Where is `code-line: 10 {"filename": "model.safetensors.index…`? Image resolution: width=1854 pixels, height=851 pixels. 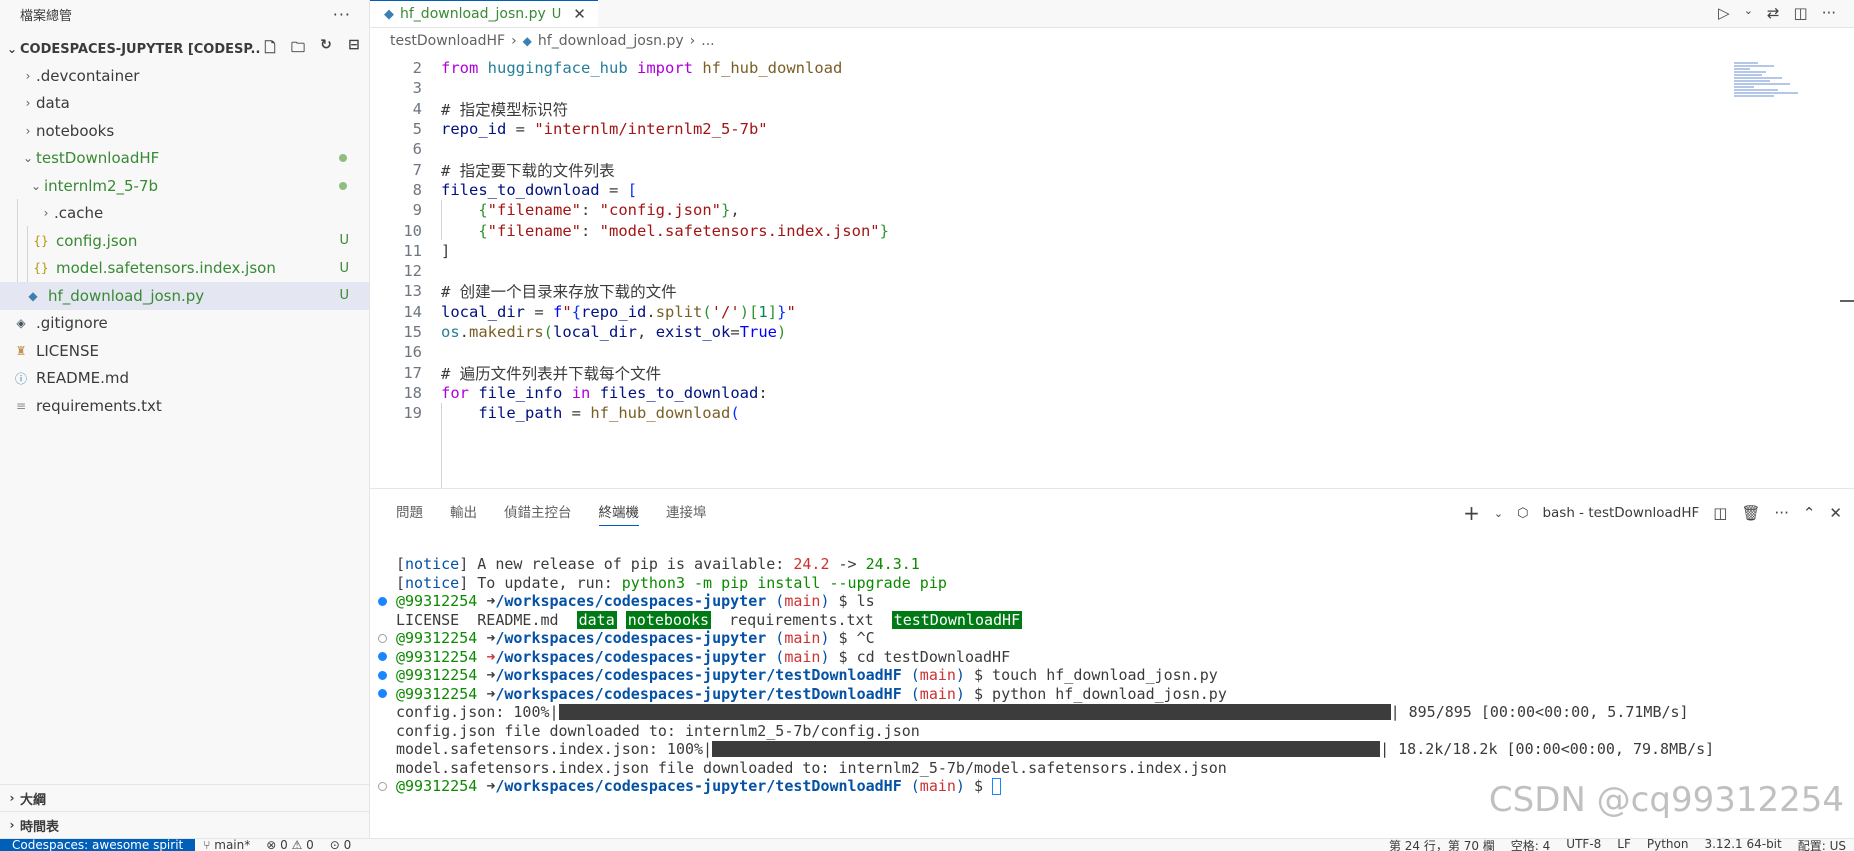 code-line: 10 {"filename": "model.safetensors.index… is located at coordinates (1112, 230).